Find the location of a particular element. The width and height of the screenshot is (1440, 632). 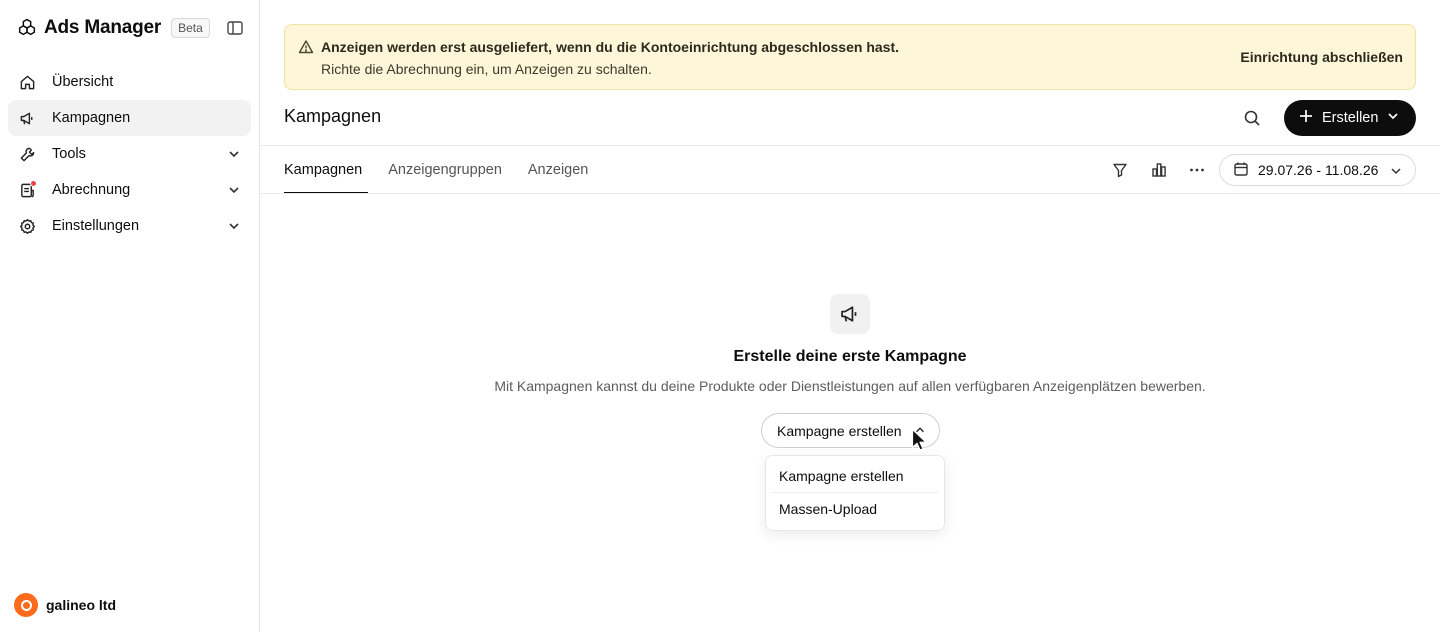

notification-dot is located at coordinates (33, 183).